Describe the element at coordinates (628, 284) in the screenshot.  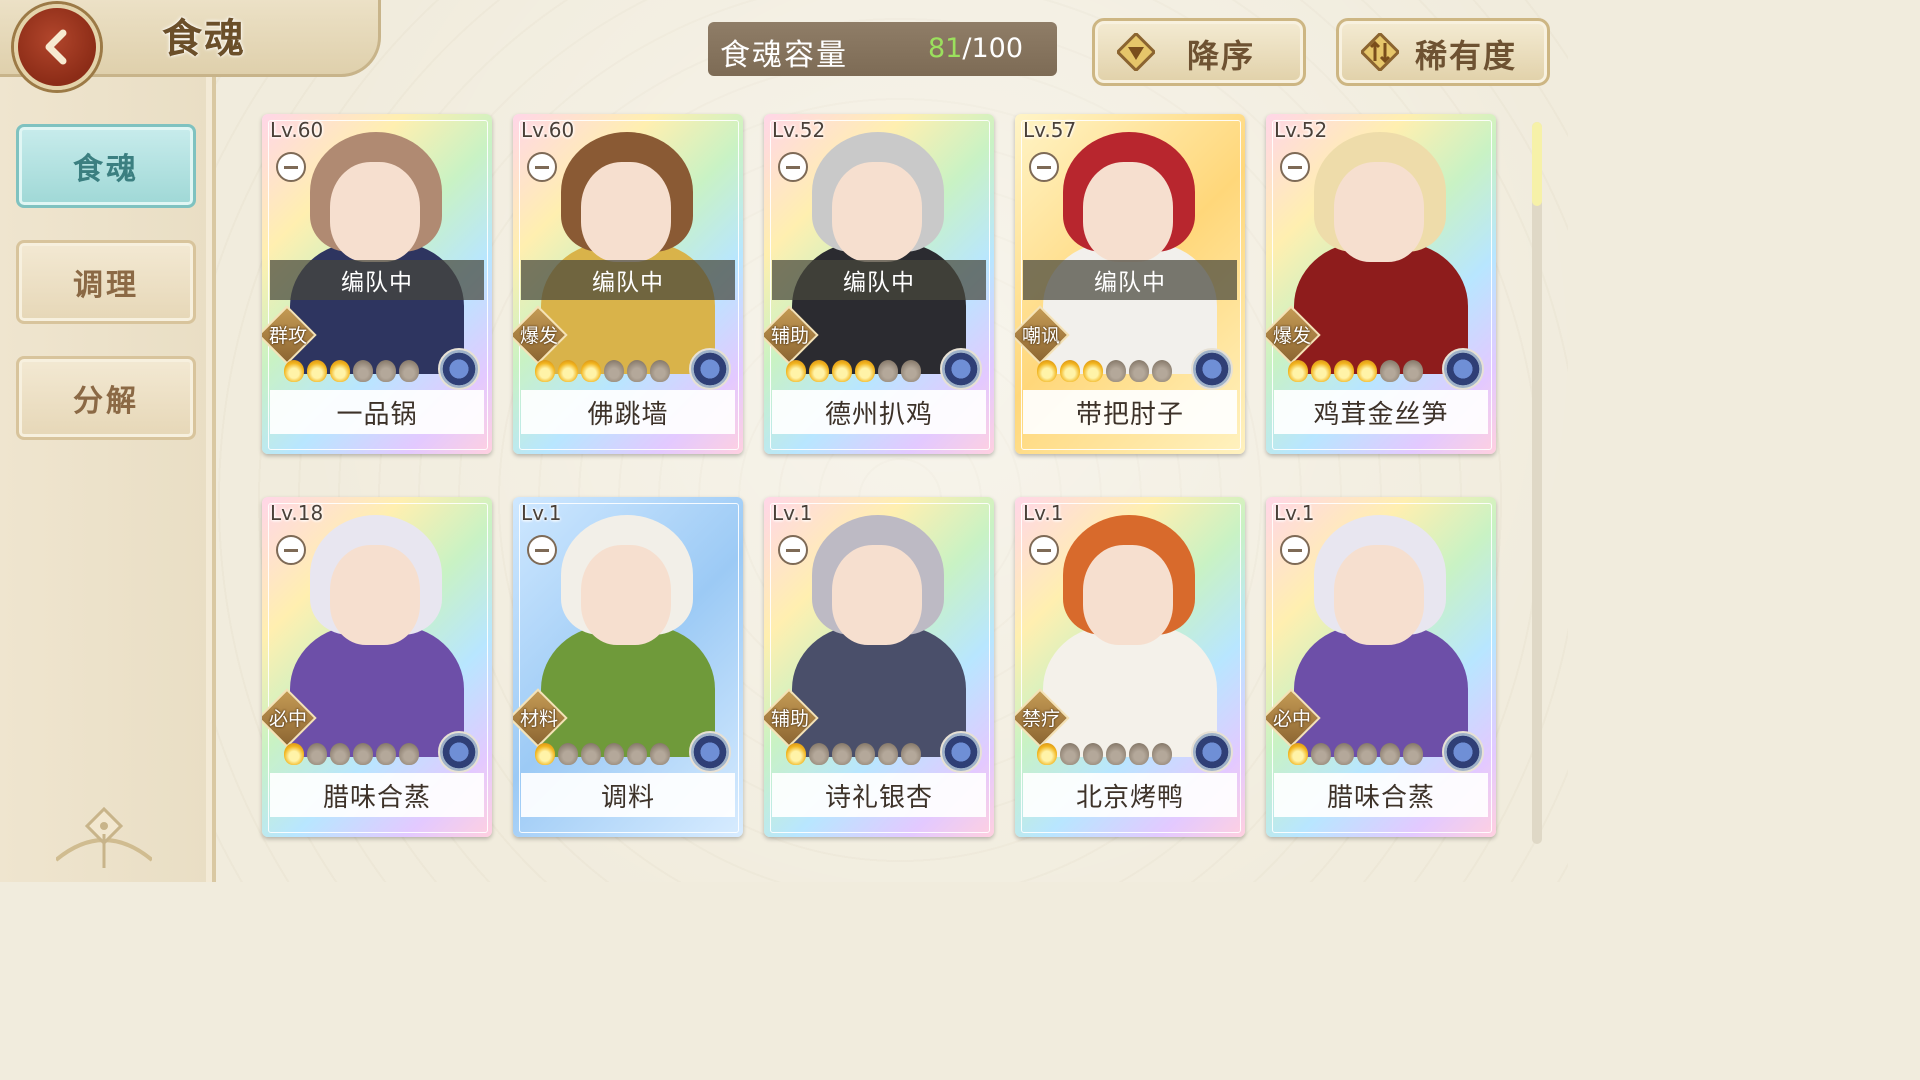
I see `food-soul-card: Lv.60 编队中 爆发 佛跳墙` at that location.